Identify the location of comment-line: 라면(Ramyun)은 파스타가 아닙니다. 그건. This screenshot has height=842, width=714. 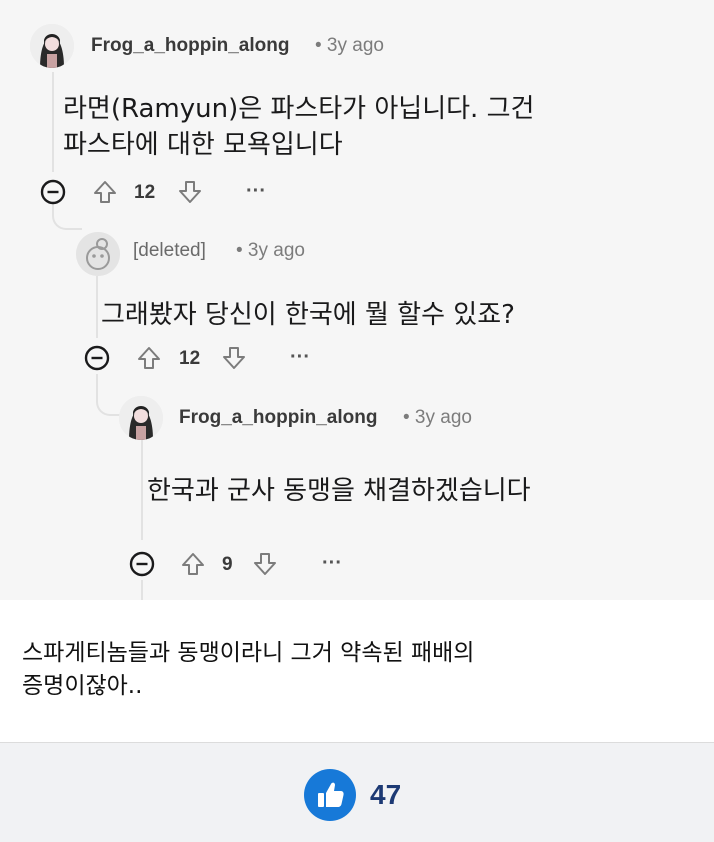
(299, 109).